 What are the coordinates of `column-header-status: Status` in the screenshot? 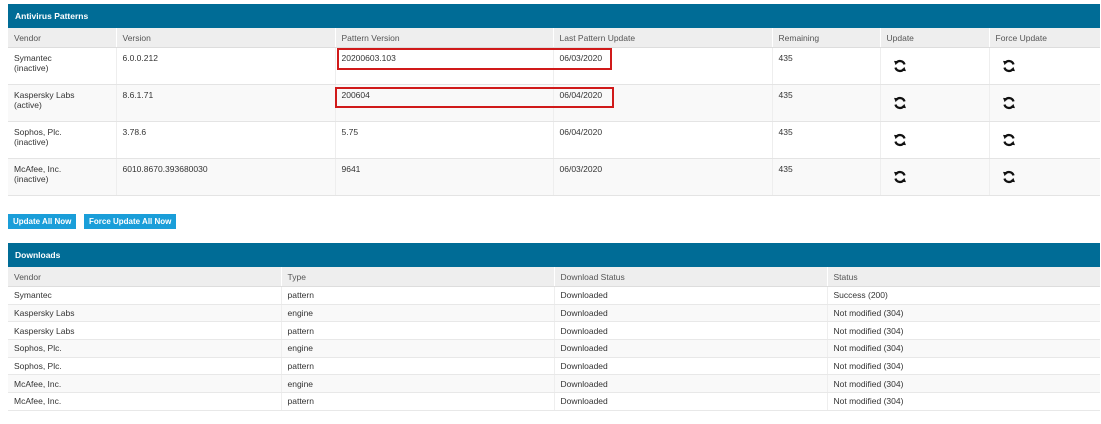 It's located at (963, 277).